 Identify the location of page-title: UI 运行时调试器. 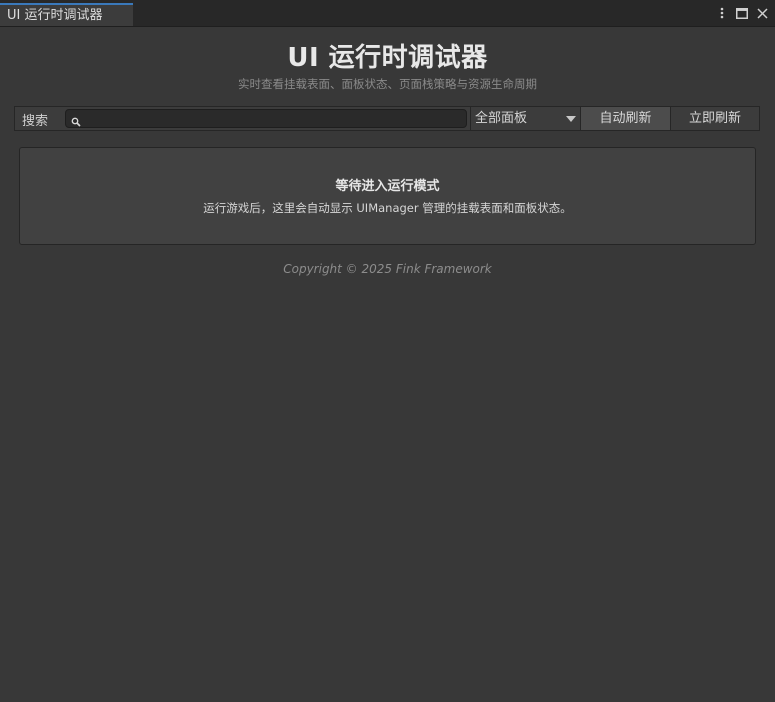
(387, 58).